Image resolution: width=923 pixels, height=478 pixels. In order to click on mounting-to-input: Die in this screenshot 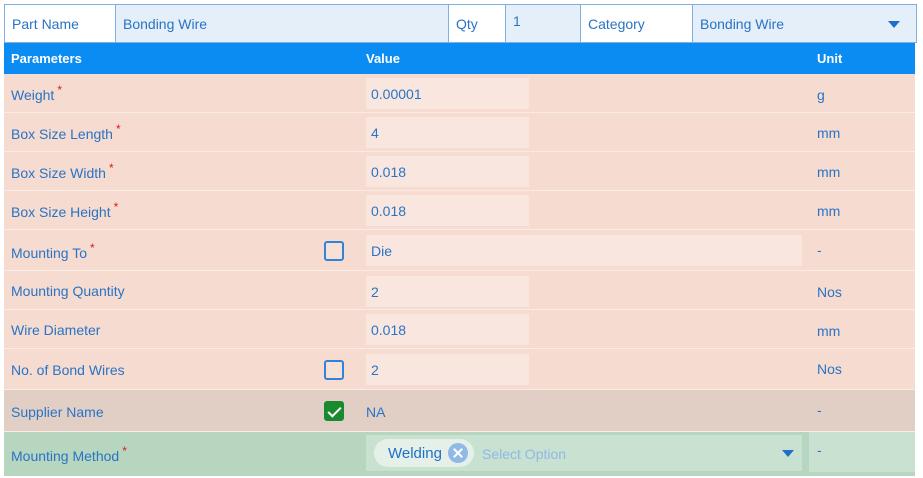, I will do `click(584, 250)`.